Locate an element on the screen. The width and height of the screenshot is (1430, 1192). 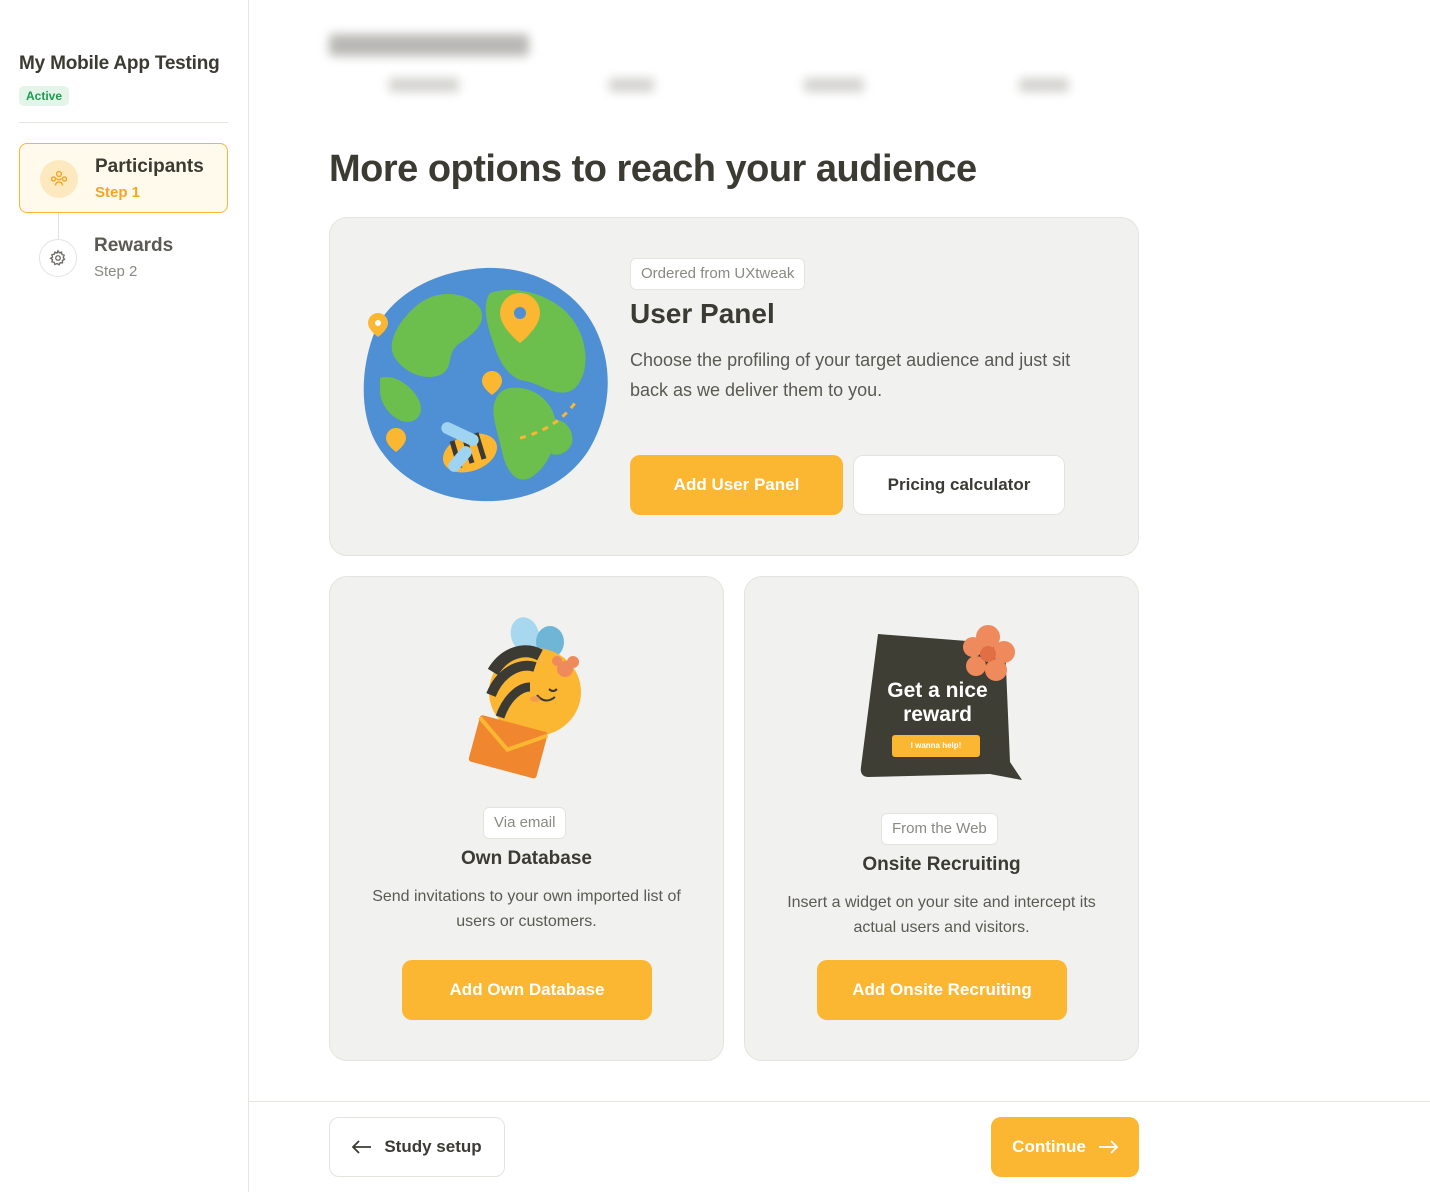
blurred-header is located at coordinates (739, 68).